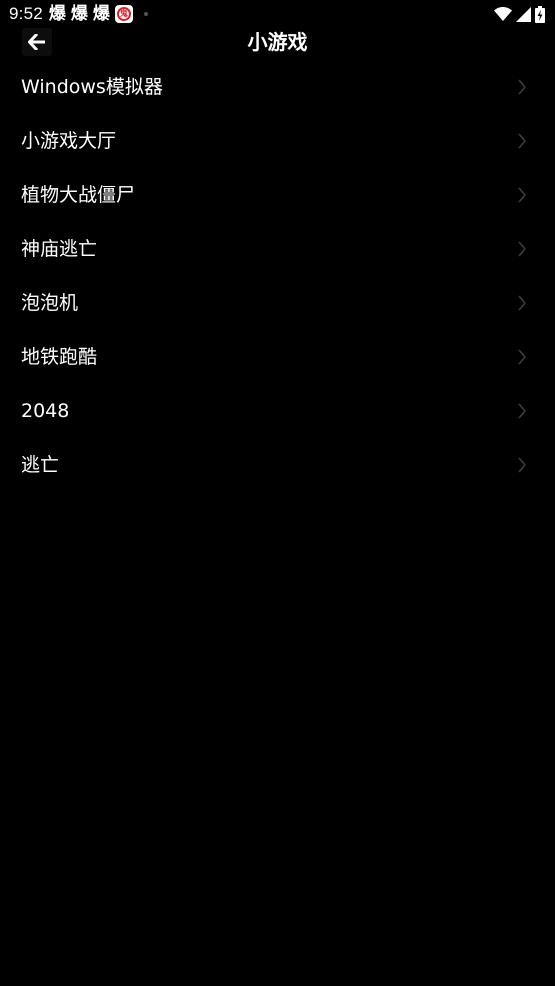 The width and height of the screenshot is (555, 986). Describe the element at coordinates (26, 13) in the screenshot. I see `status-time: 9:52` at that location.